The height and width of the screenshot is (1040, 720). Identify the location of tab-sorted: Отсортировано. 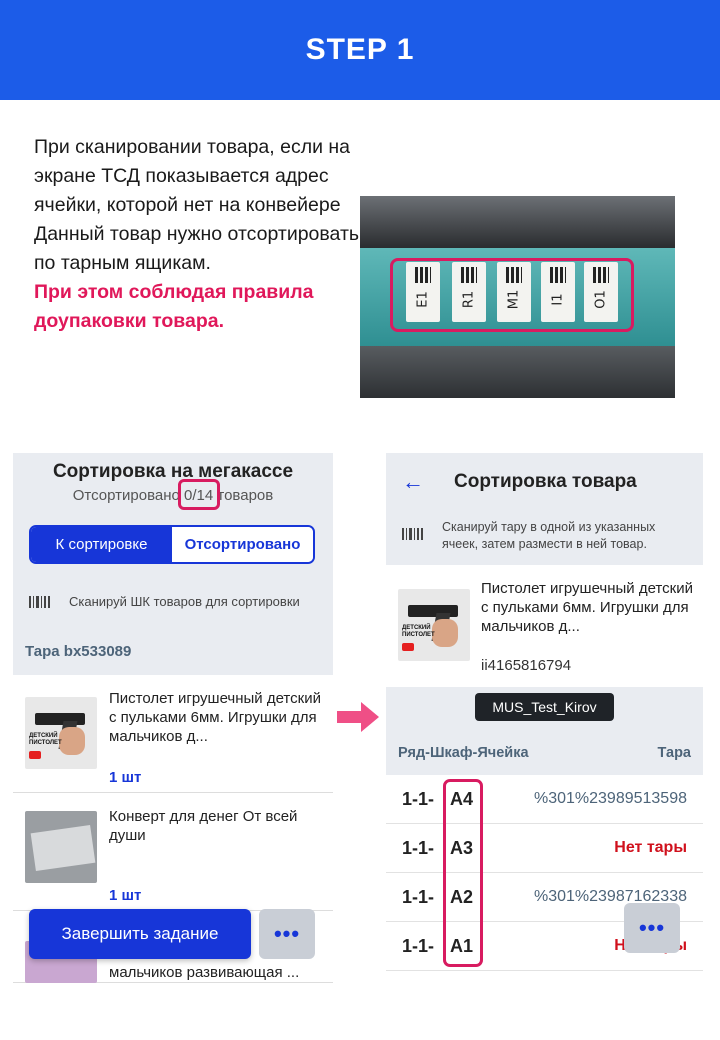
(242, 544).